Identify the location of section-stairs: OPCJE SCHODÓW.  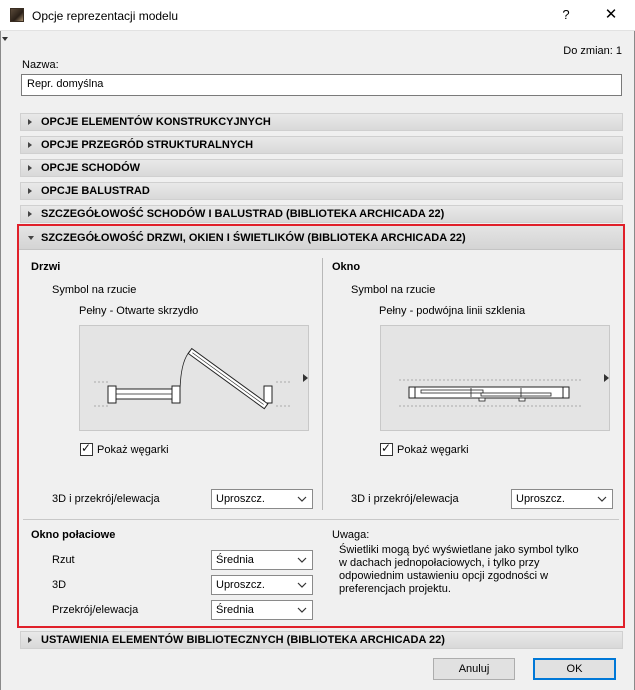
(321, 168).